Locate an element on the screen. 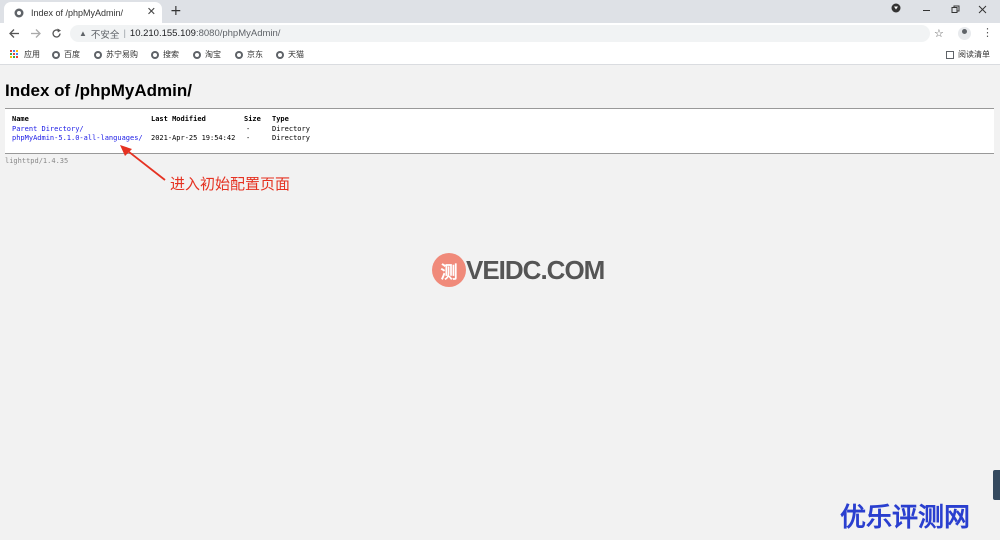 The width and height of the screenshot is (1000, 540). minimize-icon is located at coordinates (926, 10).